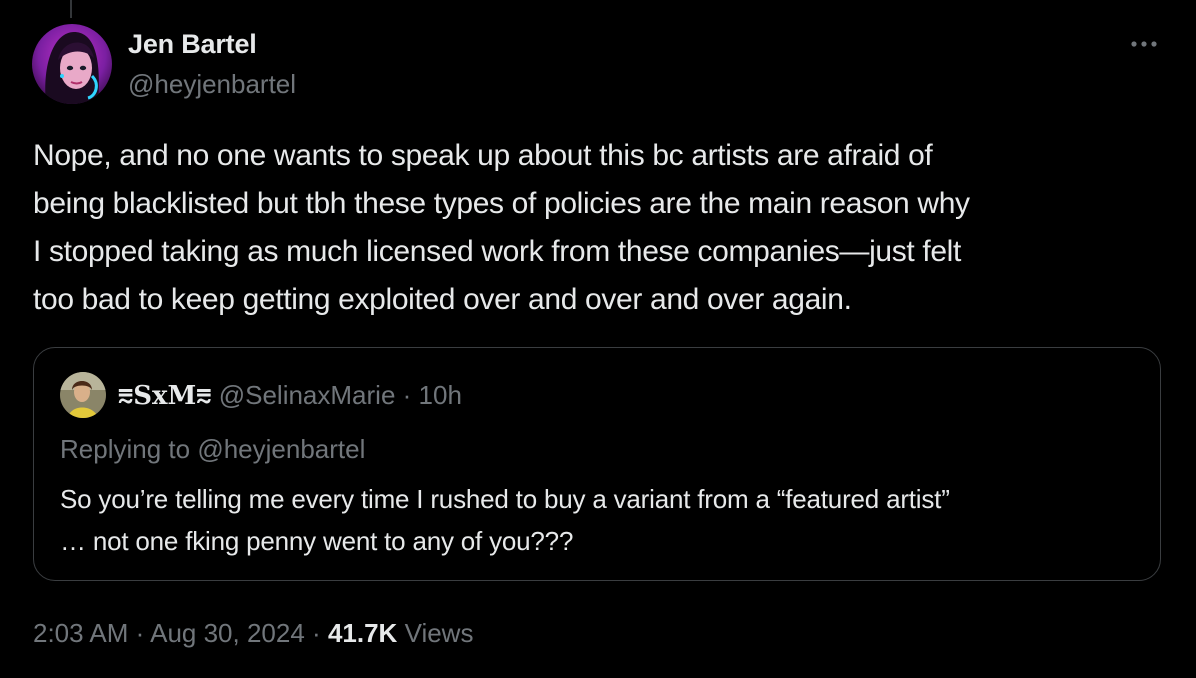 This screenshot has width=1196, height=678. Describe the element at coordinates (281, 449) in the screenshot. I see `replying-to-handle: @heyjenbartel` at that location.